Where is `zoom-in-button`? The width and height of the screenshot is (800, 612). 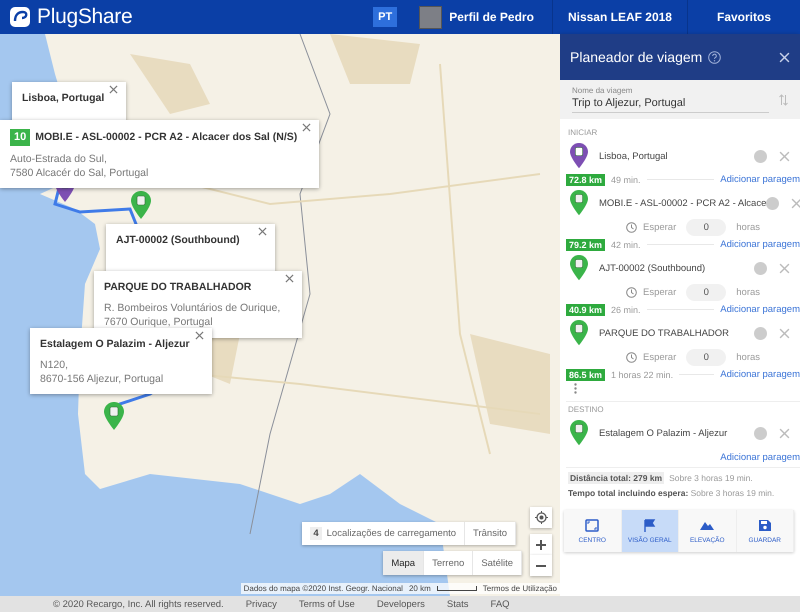 zoom-in-button is located at coordinates (541, 544).